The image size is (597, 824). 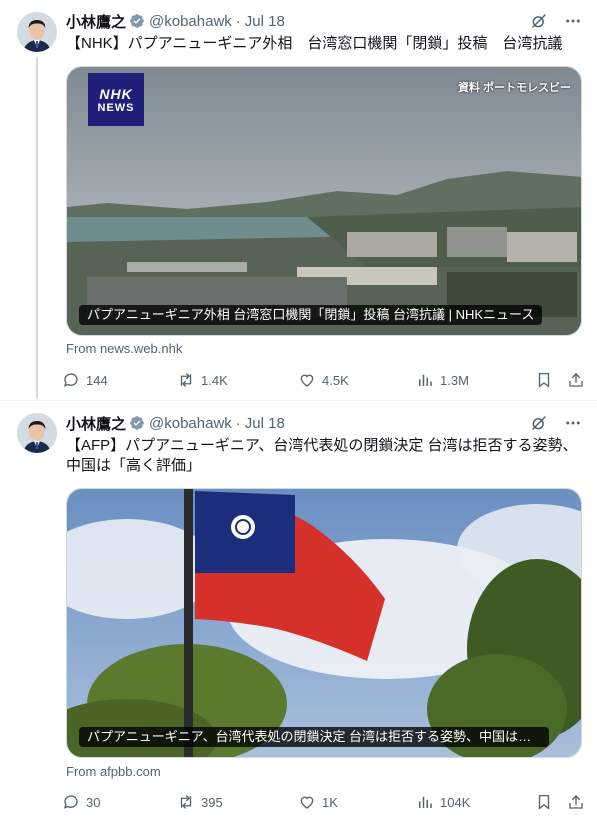 What do you see at coordinates (124, 348) in the screenshot?
I see `card-source: From news.web.nhk` at bounding box center [124, 348].